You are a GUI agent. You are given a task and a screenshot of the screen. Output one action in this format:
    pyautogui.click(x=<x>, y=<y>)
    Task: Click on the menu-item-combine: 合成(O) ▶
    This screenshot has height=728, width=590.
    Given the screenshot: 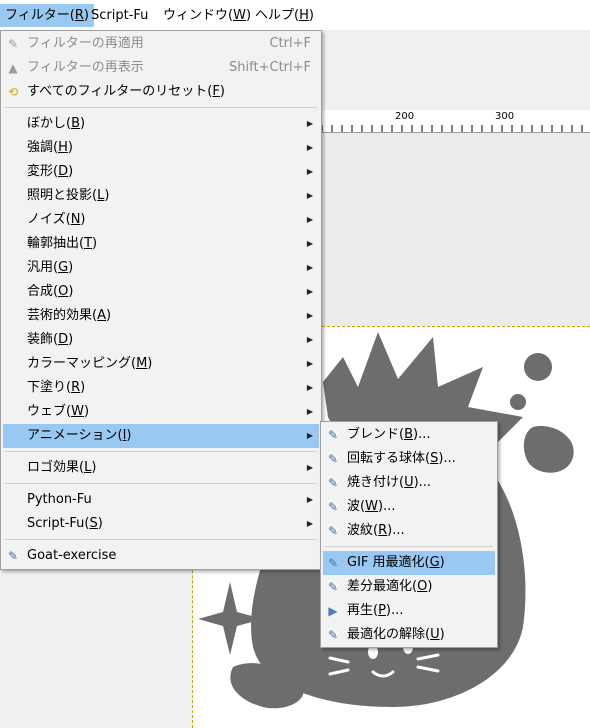 What is the action you would take?
    pyautogui.click(x=161, y=292)
    